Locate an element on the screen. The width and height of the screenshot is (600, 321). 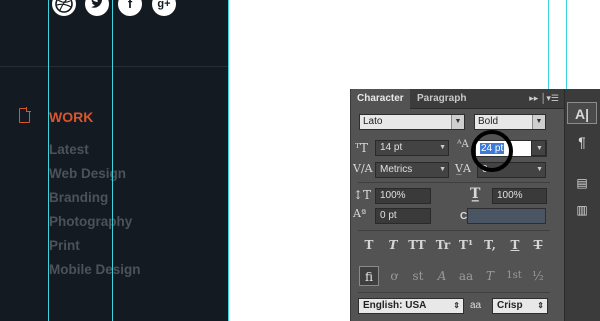
vertical-scale-field: 100% is located at coordinates (403, 196).